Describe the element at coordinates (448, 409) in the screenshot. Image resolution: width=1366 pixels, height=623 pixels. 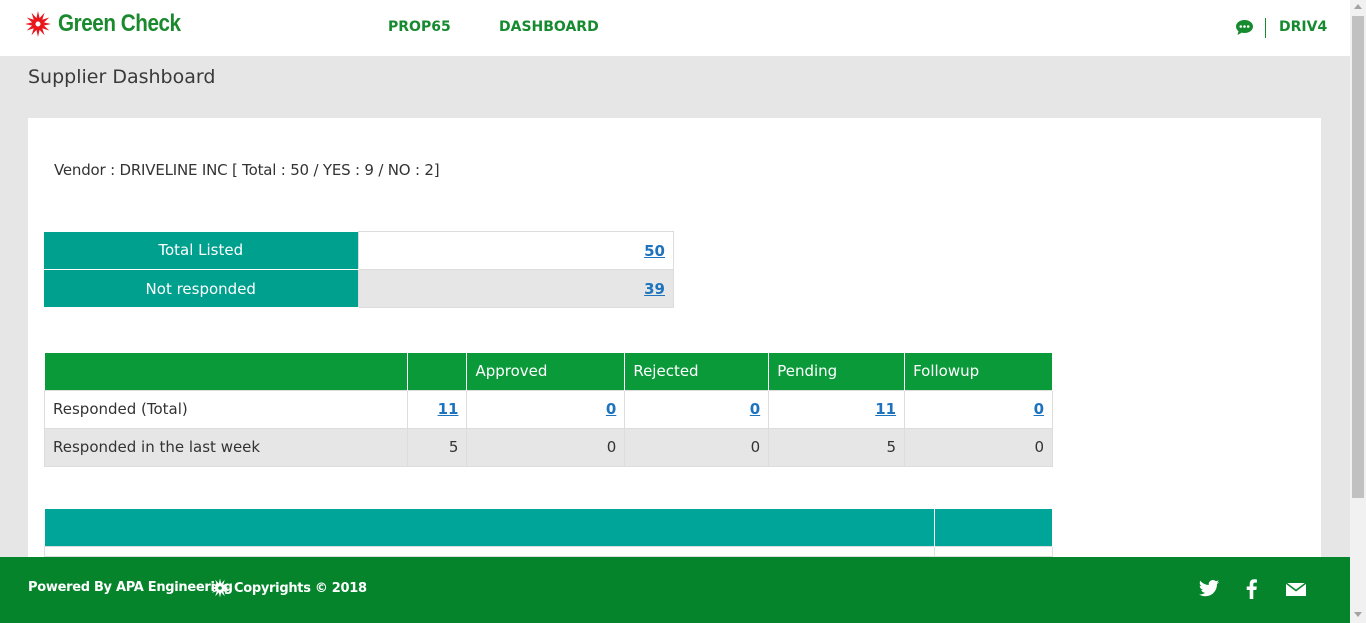
I see `responded-total-link: 11` at that location.